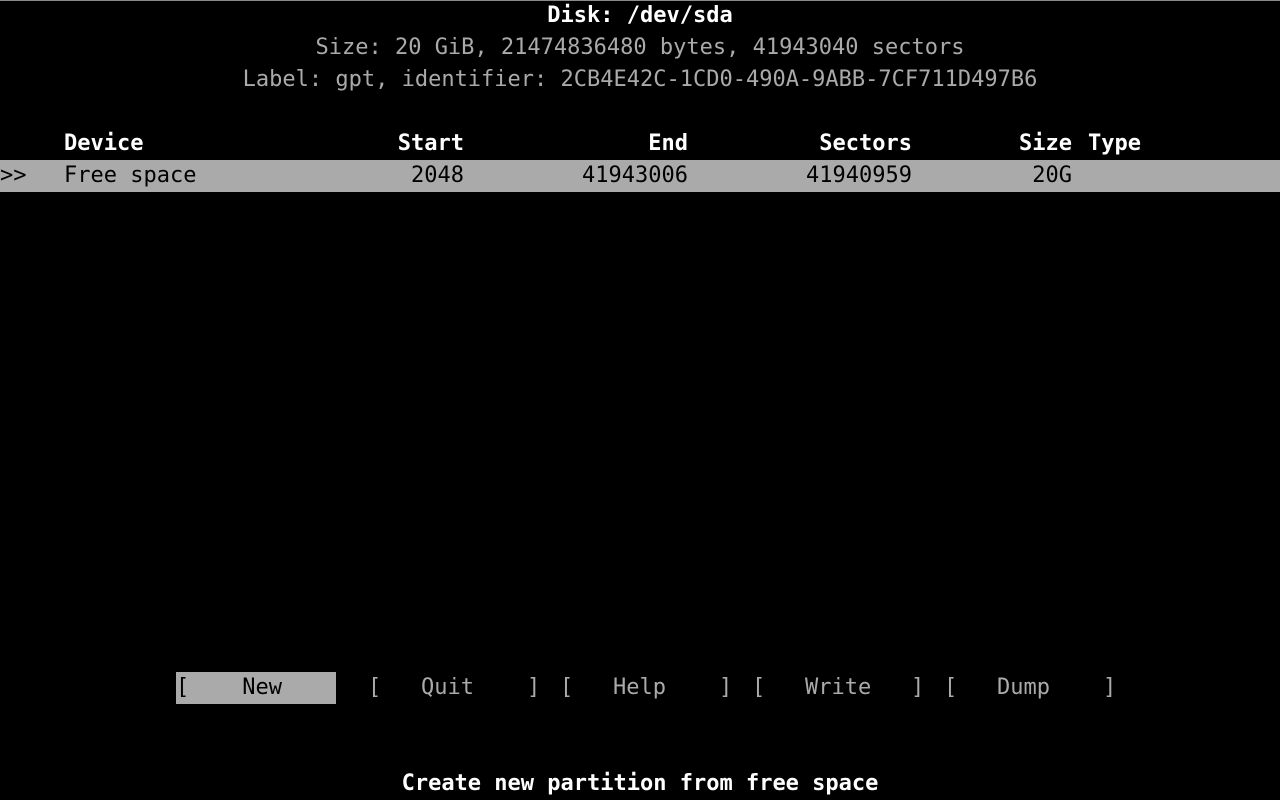 The image size is (1280, 800). I want to click on menu-button-help: [ Help ], so click(646, 688).